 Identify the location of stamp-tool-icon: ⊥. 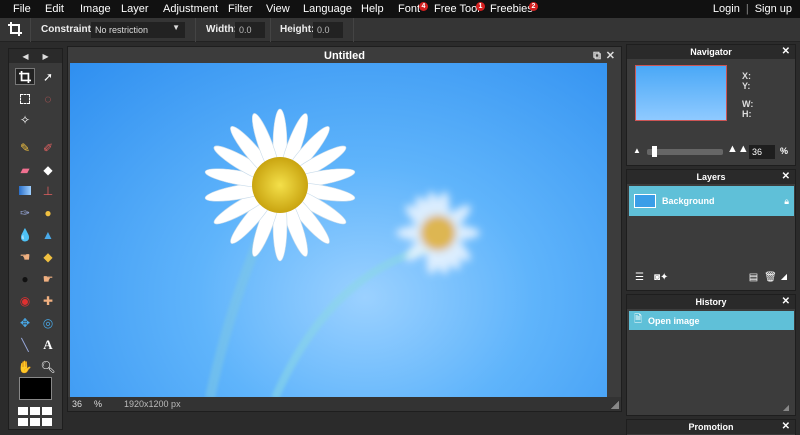
(48, 190).